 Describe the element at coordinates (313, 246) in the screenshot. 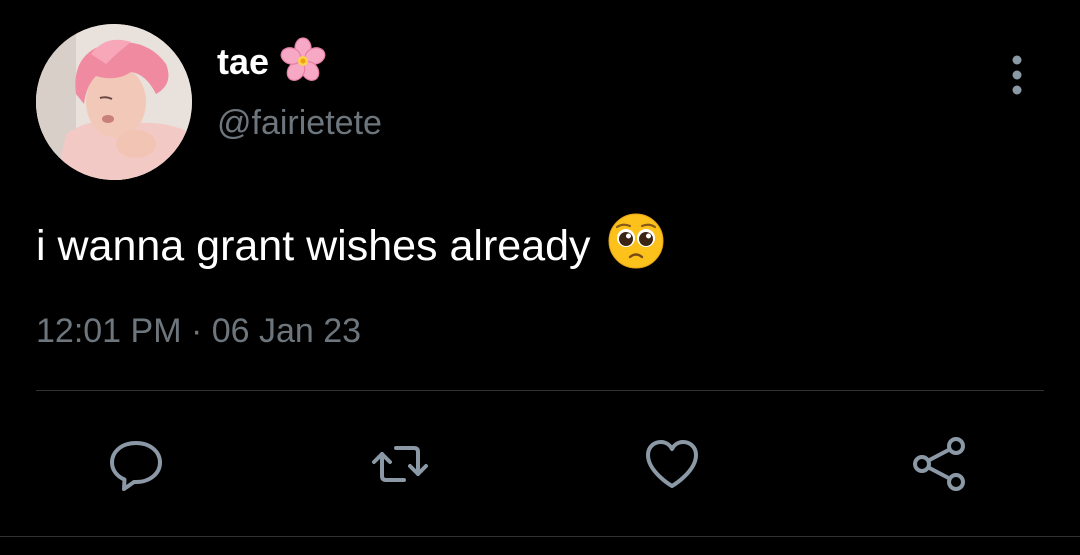

I see `tweet-text: i wanna grant wishes already` at that location.